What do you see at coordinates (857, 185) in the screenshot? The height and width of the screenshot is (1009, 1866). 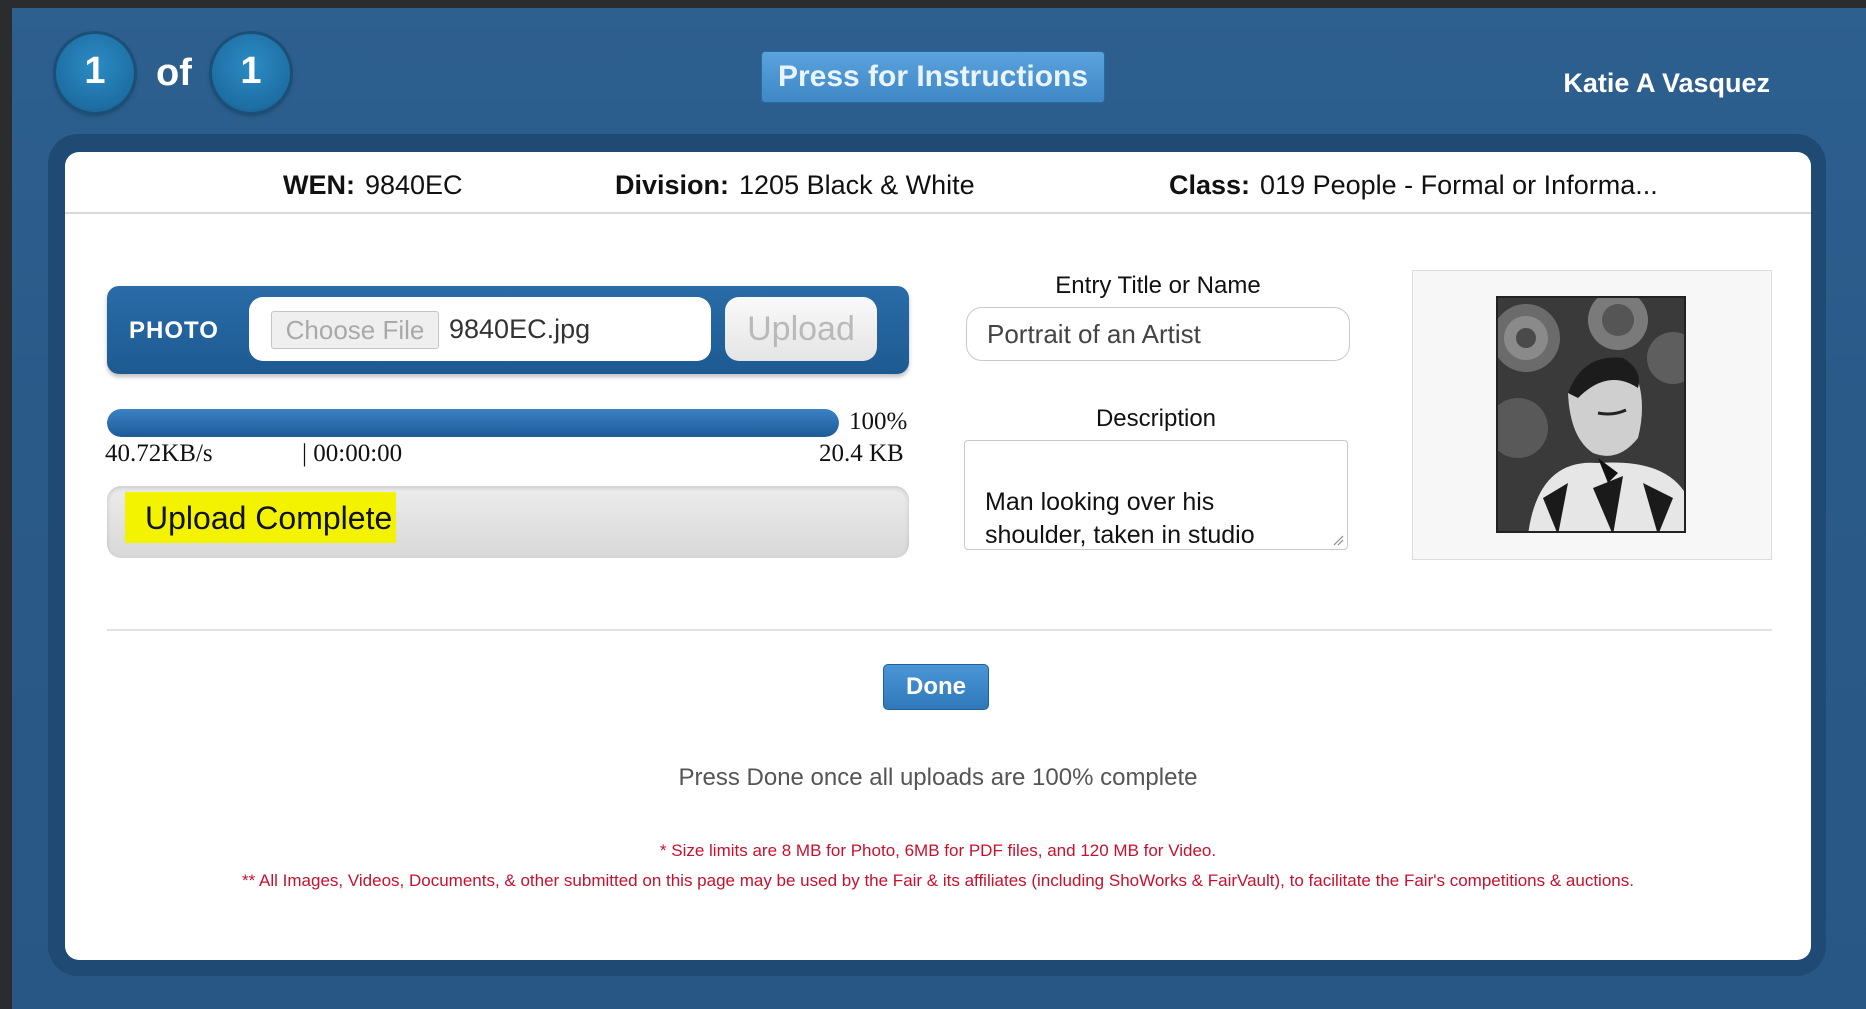 I see `division-value: 1205 Black & White` at bounding box center [857, 185].